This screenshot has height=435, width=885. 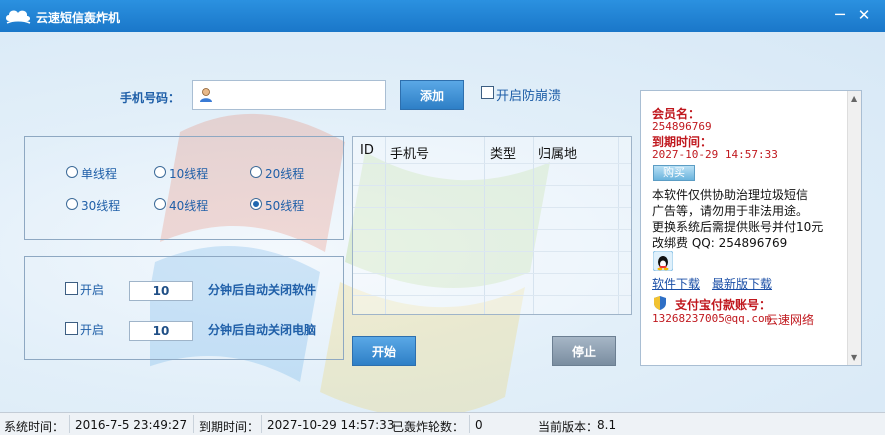 What do you see at coordinates (864, 15) in the screenshot?
I see `close-button: ✕` at bounding box center [864, 15].